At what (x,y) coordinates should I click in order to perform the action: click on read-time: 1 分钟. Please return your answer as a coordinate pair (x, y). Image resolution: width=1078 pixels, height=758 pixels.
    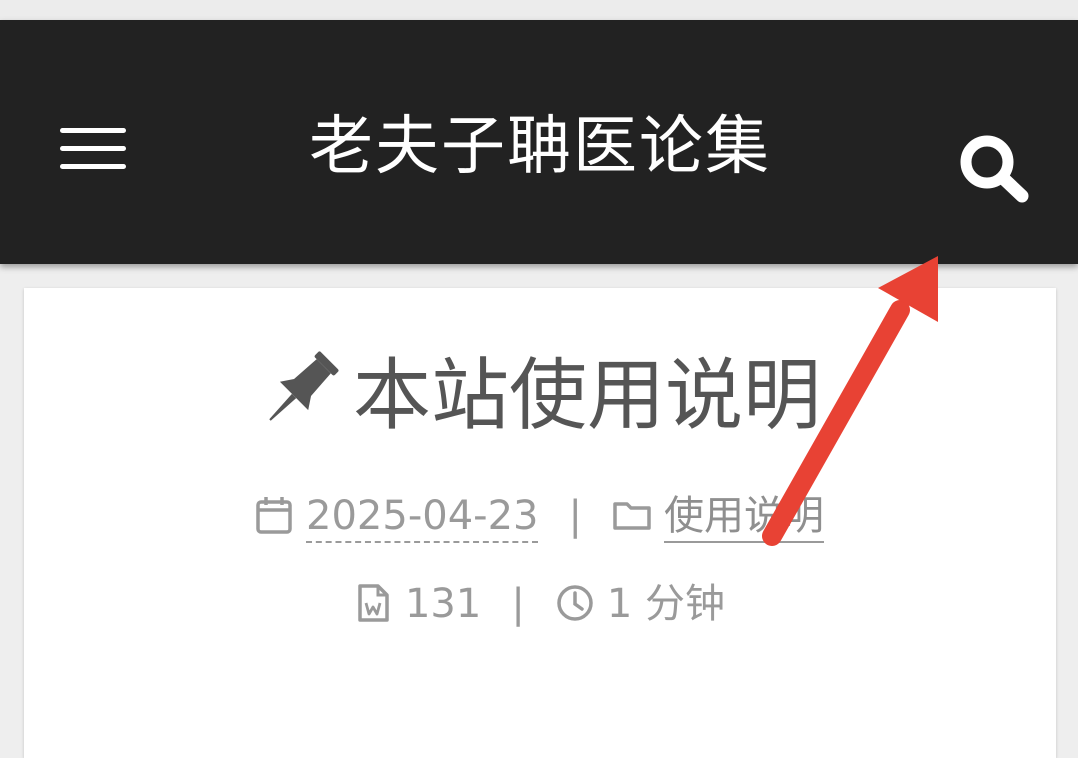
    Looking at the image, I should click on (665, 604).